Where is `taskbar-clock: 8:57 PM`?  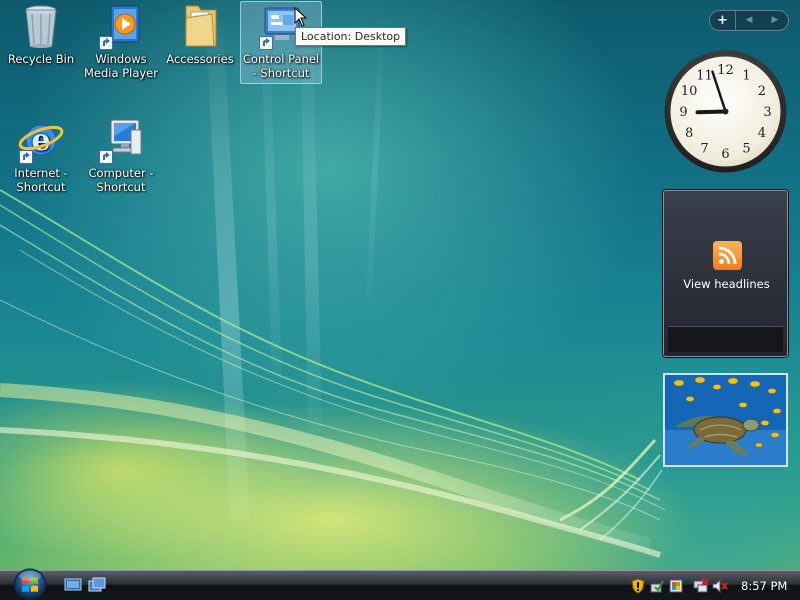 taskbar-clock: 8:57 PM is located at coordinates (764, 586).